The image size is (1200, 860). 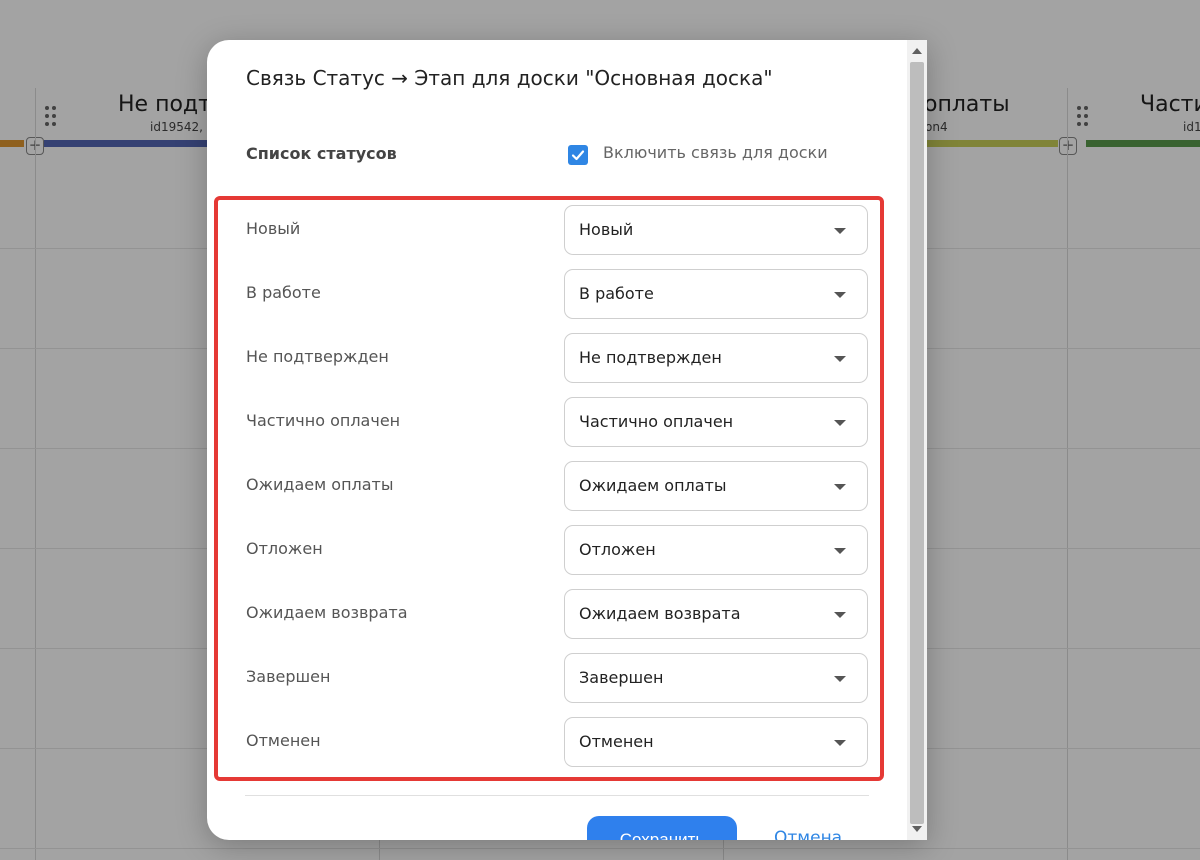 I want to click on status-name: Не подтвержден, so click(x=317, y=356).